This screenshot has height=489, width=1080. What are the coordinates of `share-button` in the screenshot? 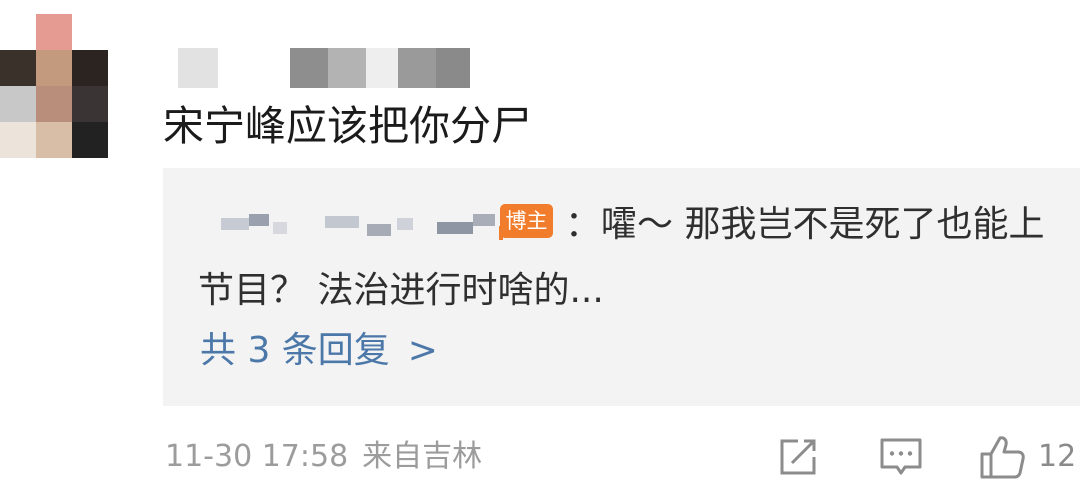 It's located at (798, 457).